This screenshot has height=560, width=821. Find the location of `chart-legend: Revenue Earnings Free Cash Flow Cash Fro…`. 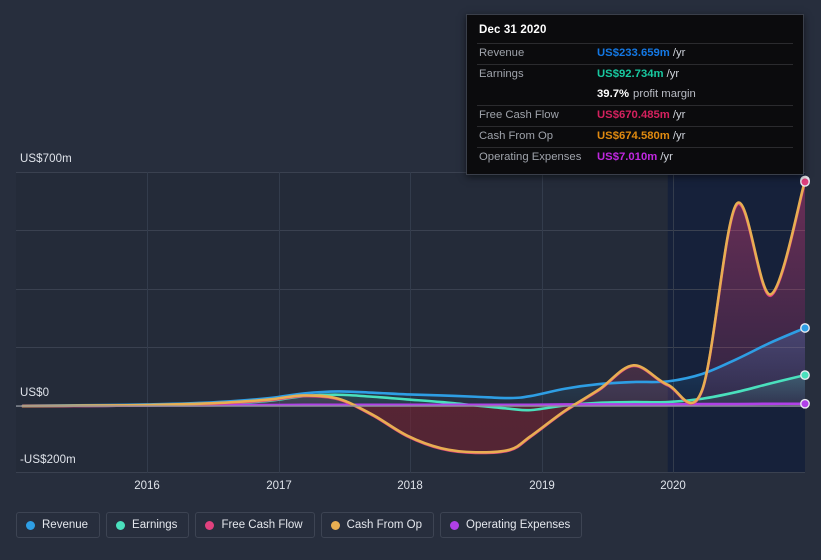

chart-legend: Revenue Earnings Free Cash Flow Cash Fro… is located at coordinates (299, 525).